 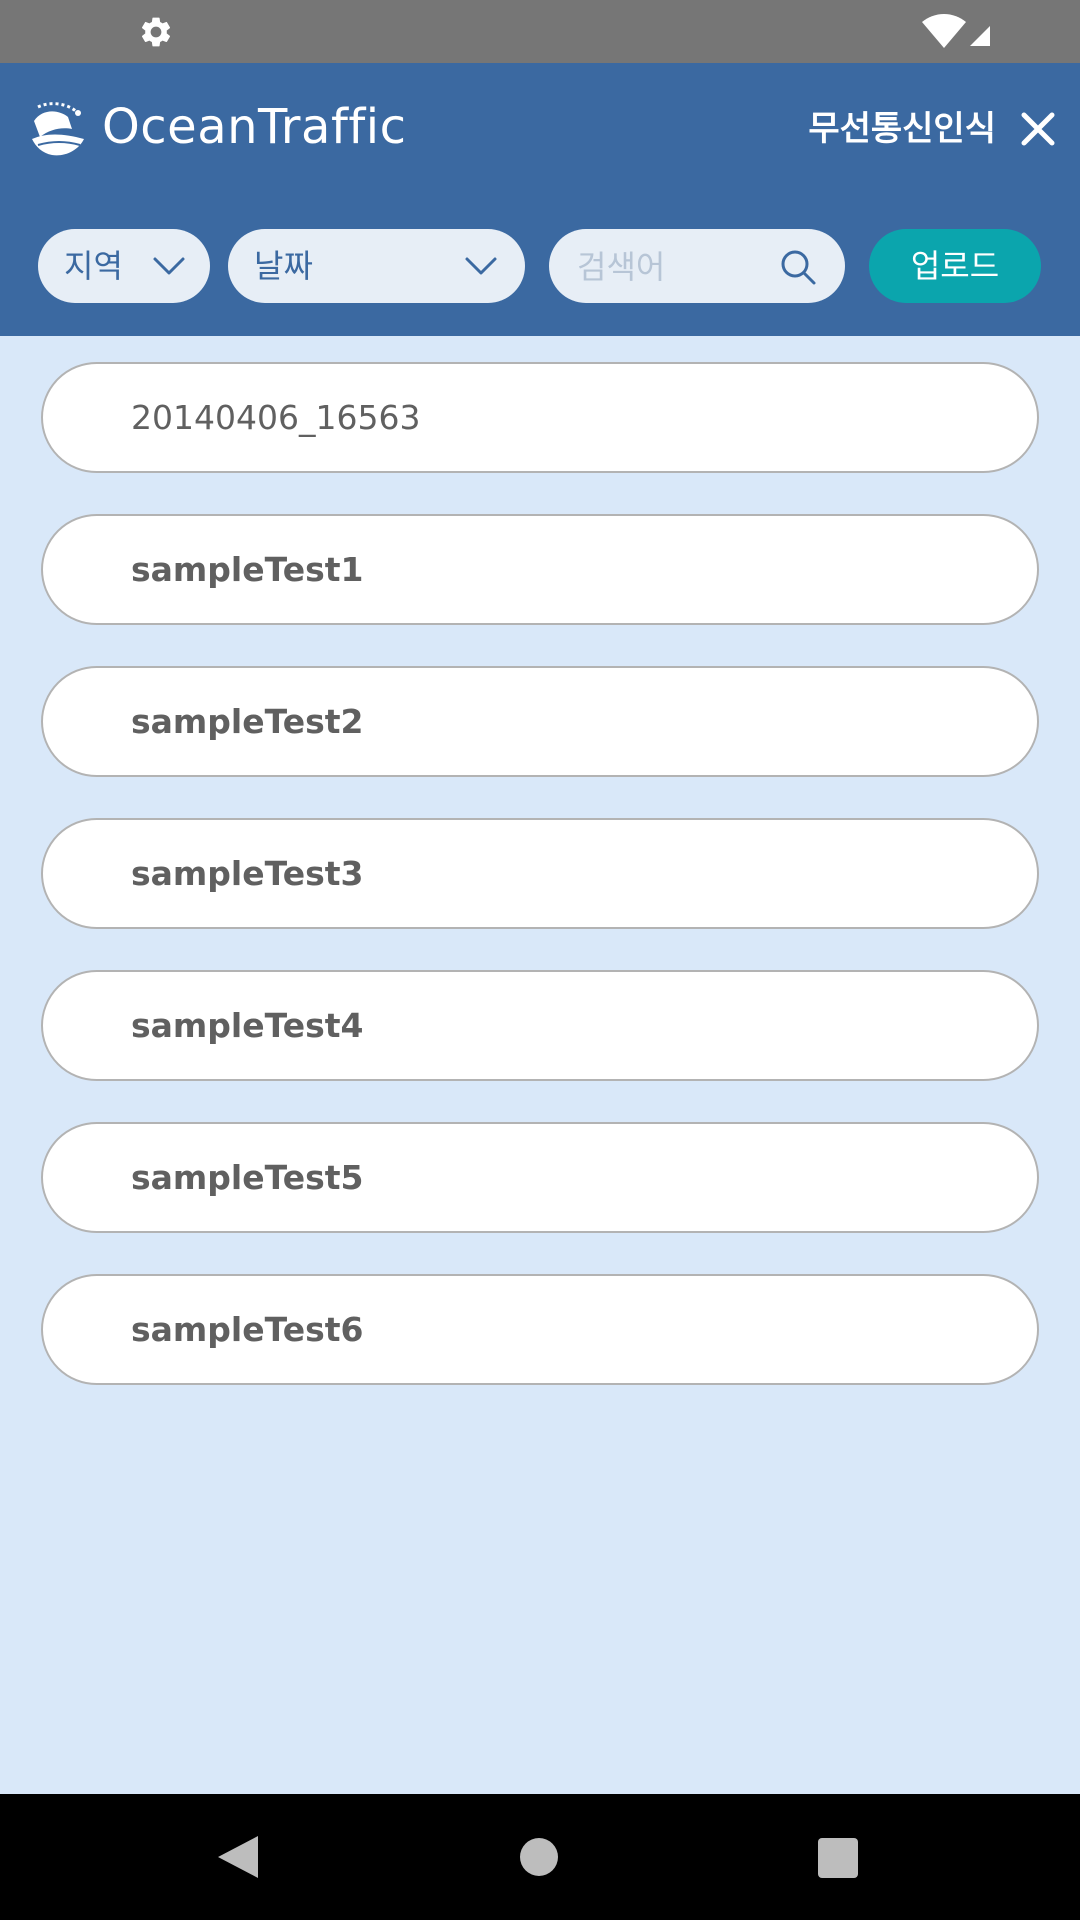 I want to click on upload-button: 업로드, so click(x=955, y=266).